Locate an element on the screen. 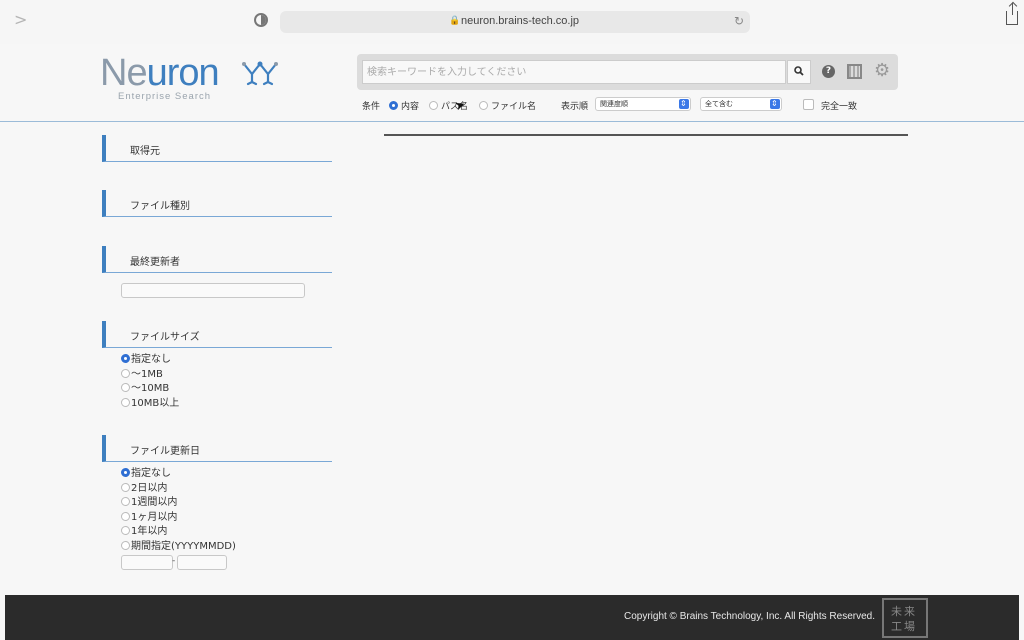 The image size is (1024, 640). address-bar: 🔒 neuron.brains-tech.co.jp ↻ is located at coordinates (515, 22).